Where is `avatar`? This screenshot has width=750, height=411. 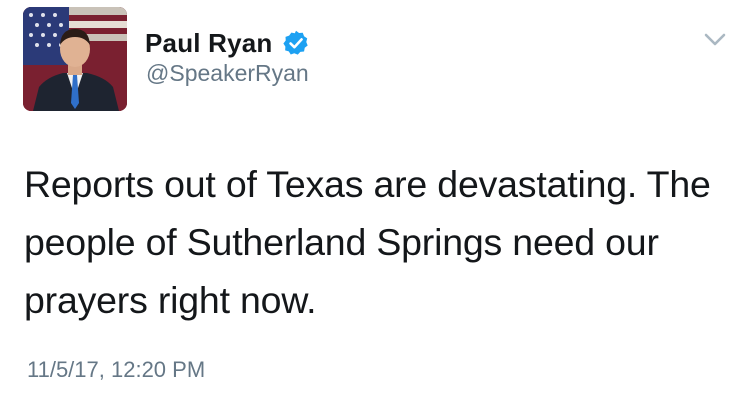 avatar is located at coordinates (75, 59).